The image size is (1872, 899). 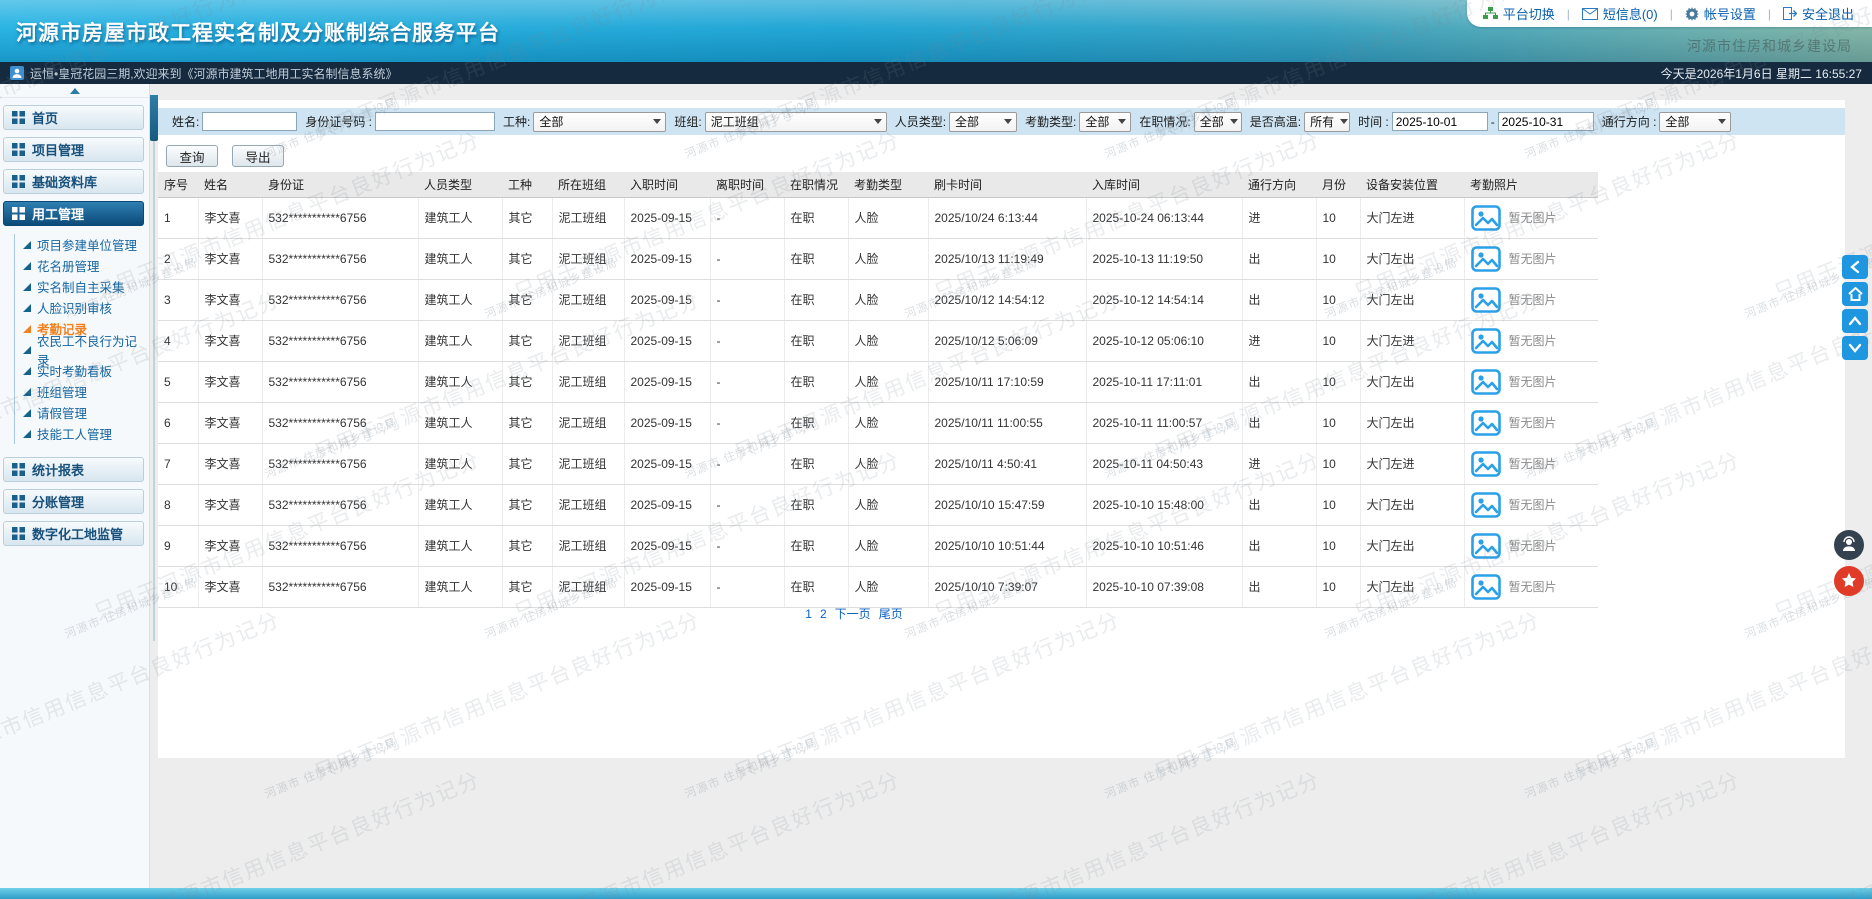 I want to click on table-cell: 9, so click(x=178, y=546).